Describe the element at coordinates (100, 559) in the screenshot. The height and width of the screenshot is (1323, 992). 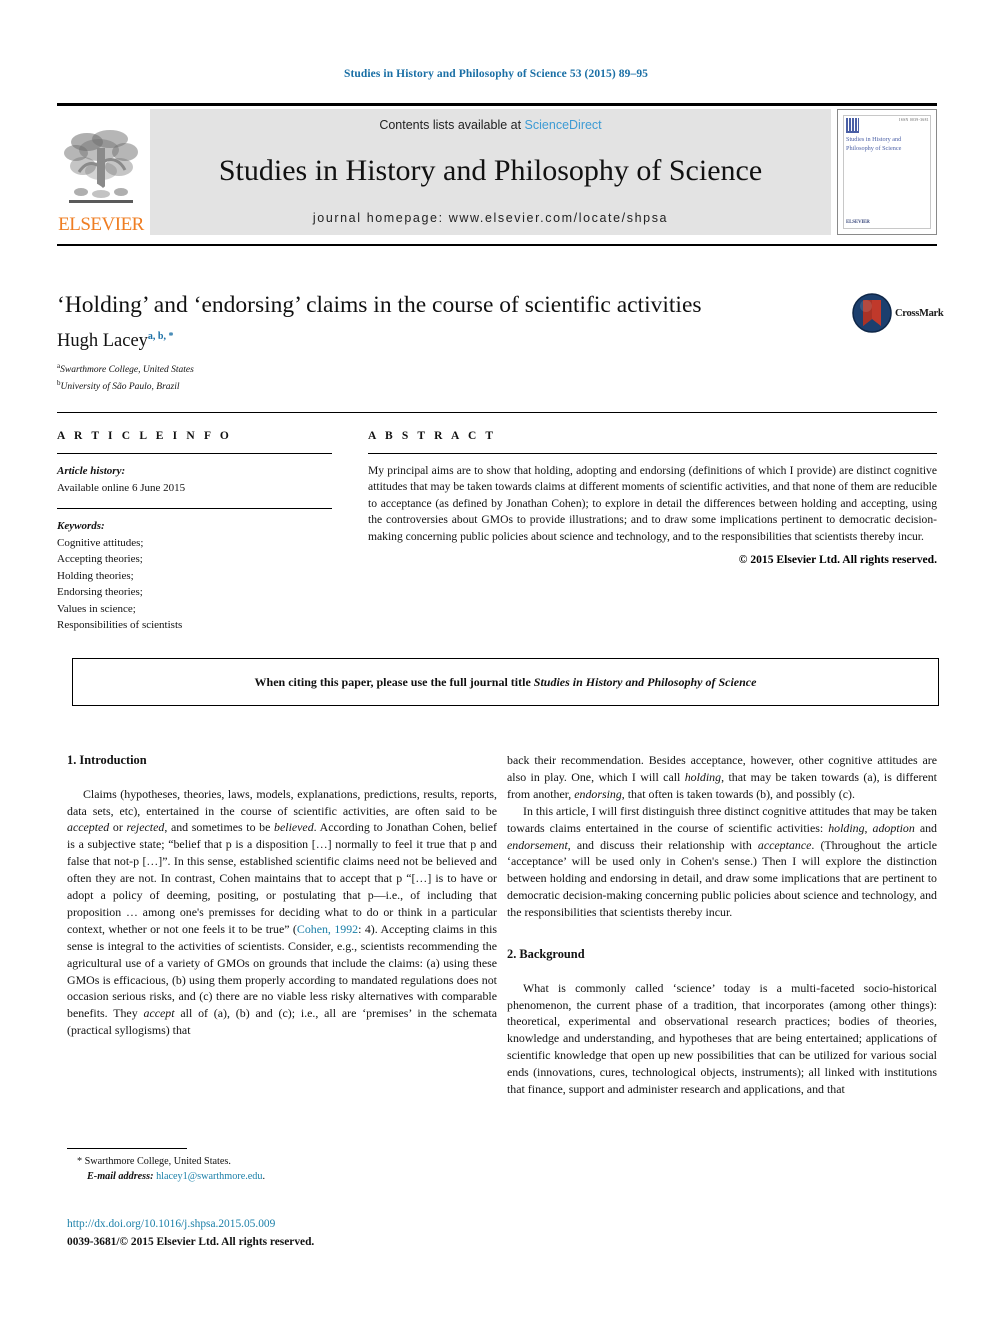
I see `keyword-item: Accepting theories;` at that location.